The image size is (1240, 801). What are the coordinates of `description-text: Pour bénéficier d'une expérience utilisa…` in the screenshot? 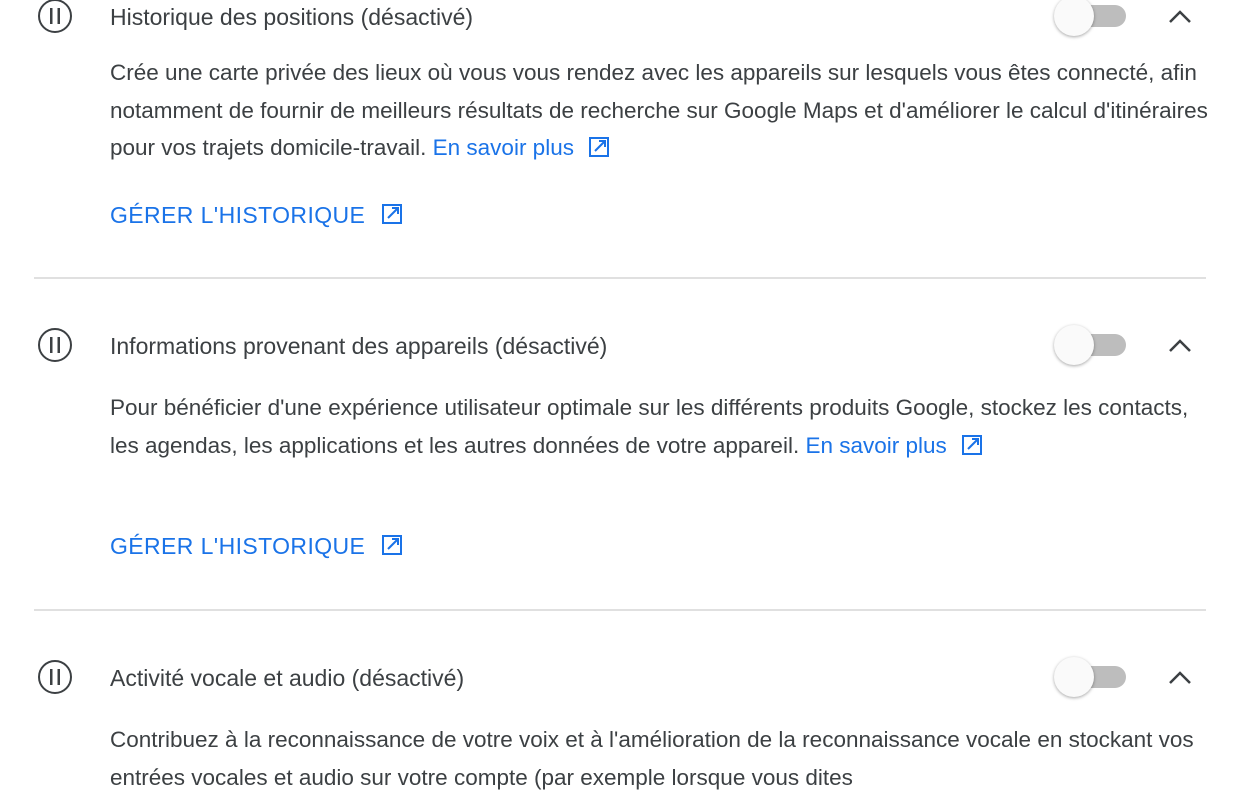 It's located at (649, 426).